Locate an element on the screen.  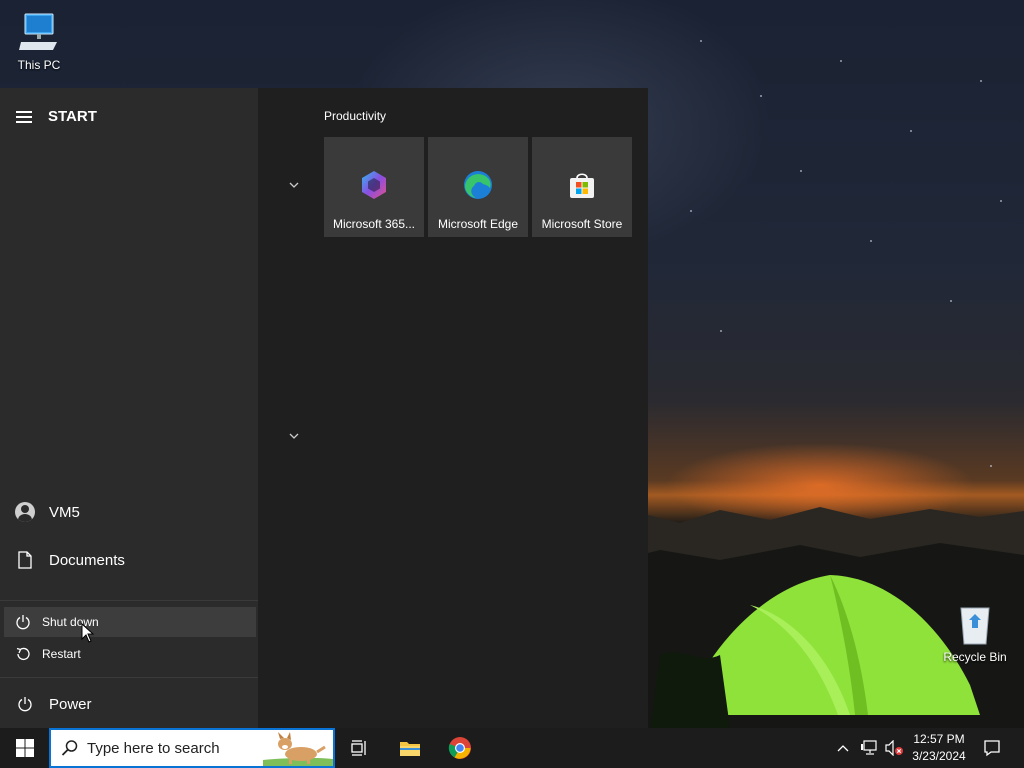
desktop-icon-label: This PC is located at coordinates (39, 65).